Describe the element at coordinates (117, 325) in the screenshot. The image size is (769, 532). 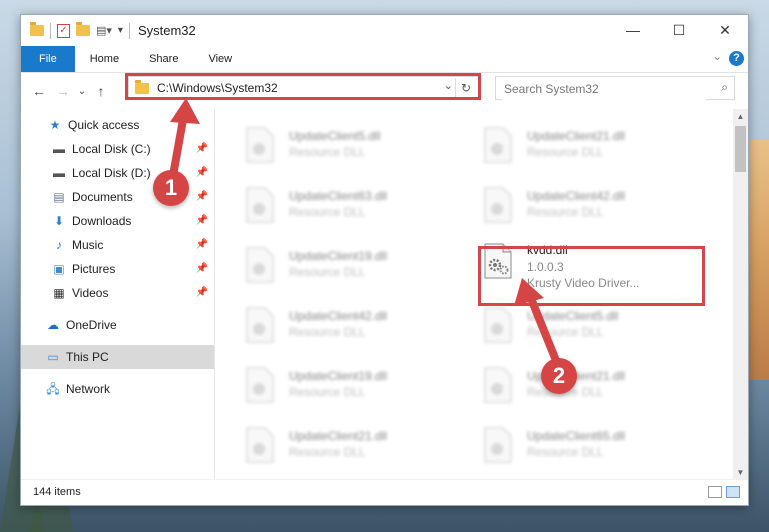
I see `sidebar-item-onedrive: ☁ OneDrive` at that location.